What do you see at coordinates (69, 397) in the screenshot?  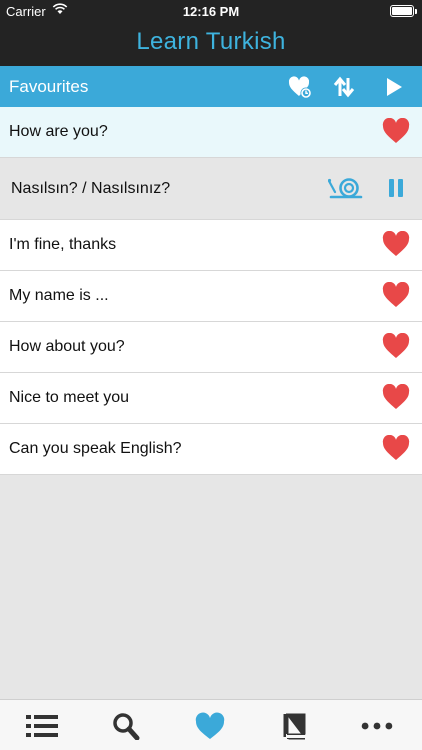 I see `phrase-text: Nice to meet you` at bounding box center [69, 397].